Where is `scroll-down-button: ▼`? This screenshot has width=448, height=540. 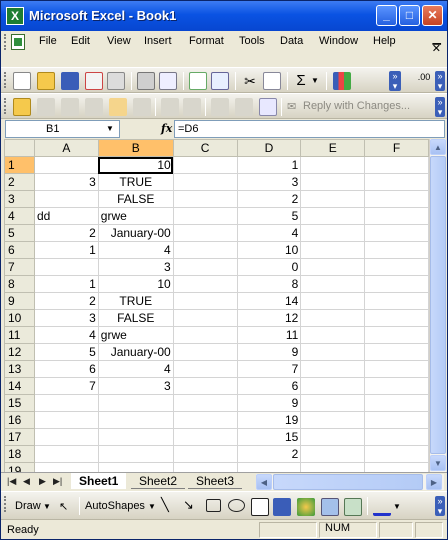
scroll-down-button: ▼ is located at coordinates (438, 463).